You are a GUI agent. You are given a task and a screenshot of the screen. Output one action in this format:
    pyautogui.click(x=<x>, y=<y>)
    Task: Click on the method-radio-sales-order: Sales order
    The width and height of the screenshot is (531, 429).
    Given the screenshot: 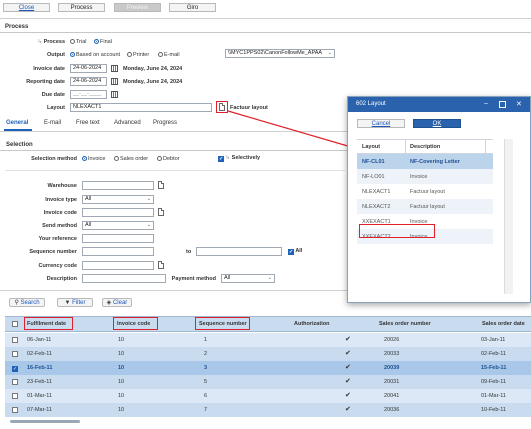 What is the action you would take?
    pyautogui.click(x=131, y=159)
    